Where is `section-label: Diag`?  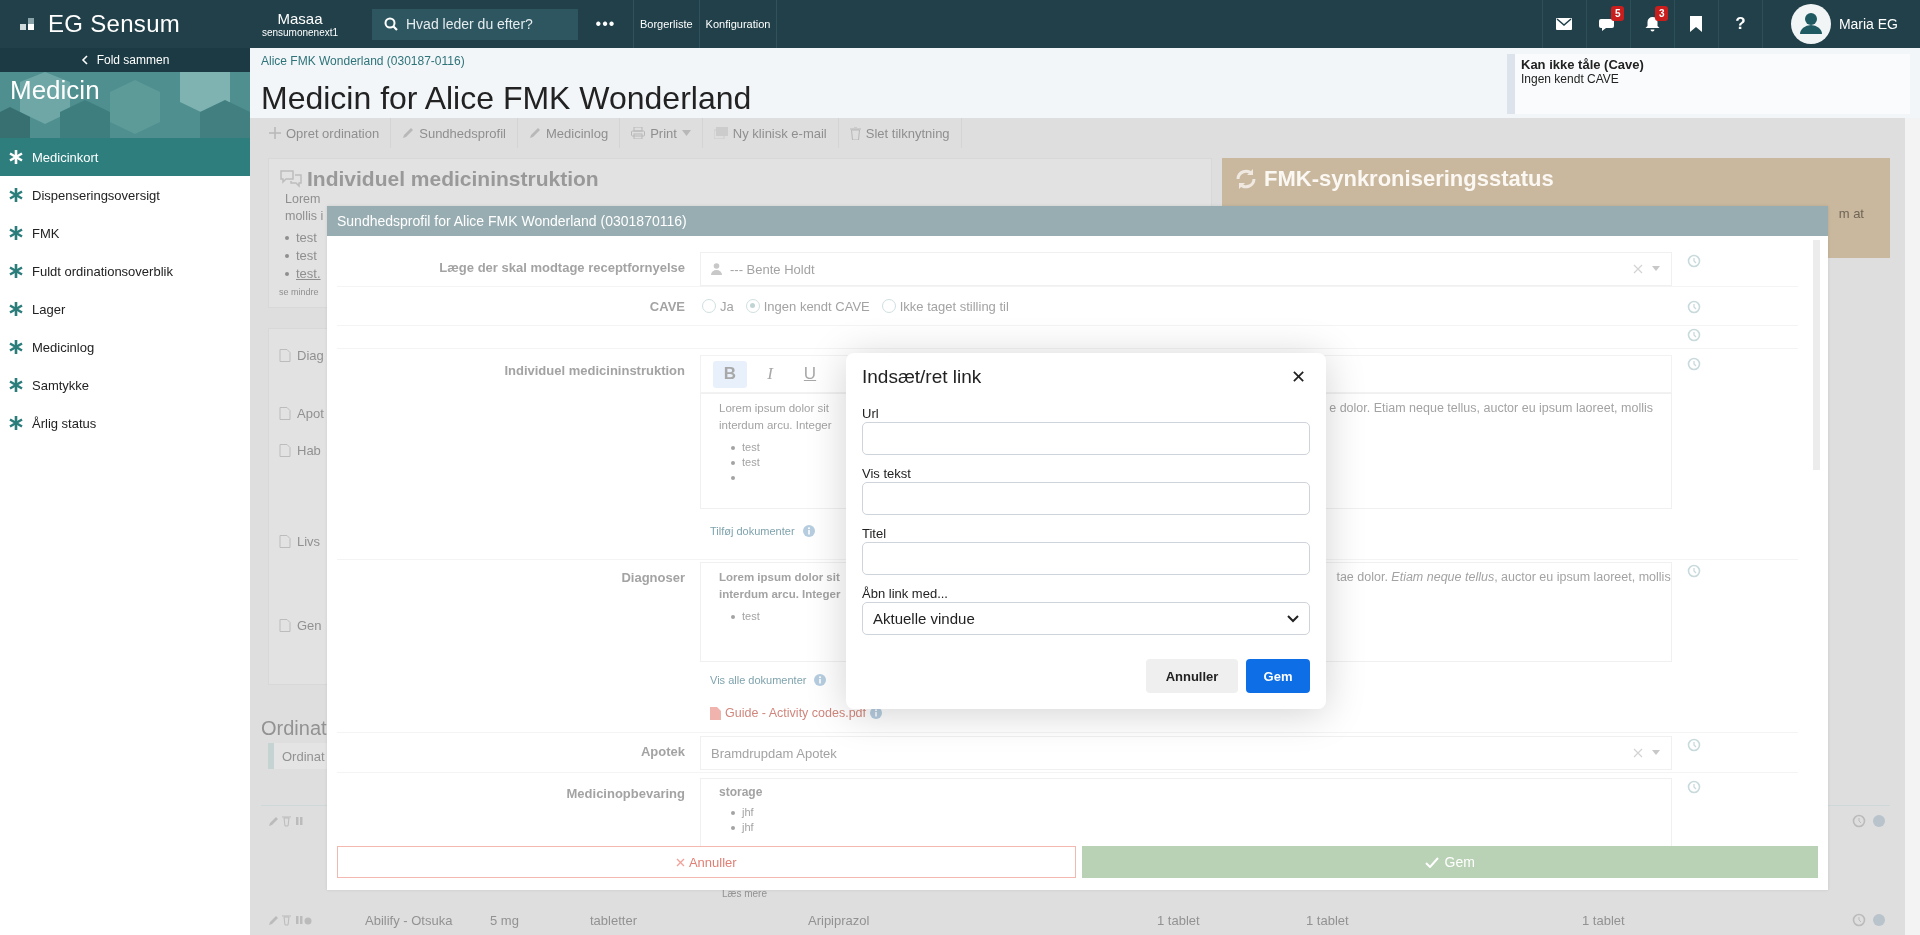
section-label: Diag is located at coordinates (310, 355).